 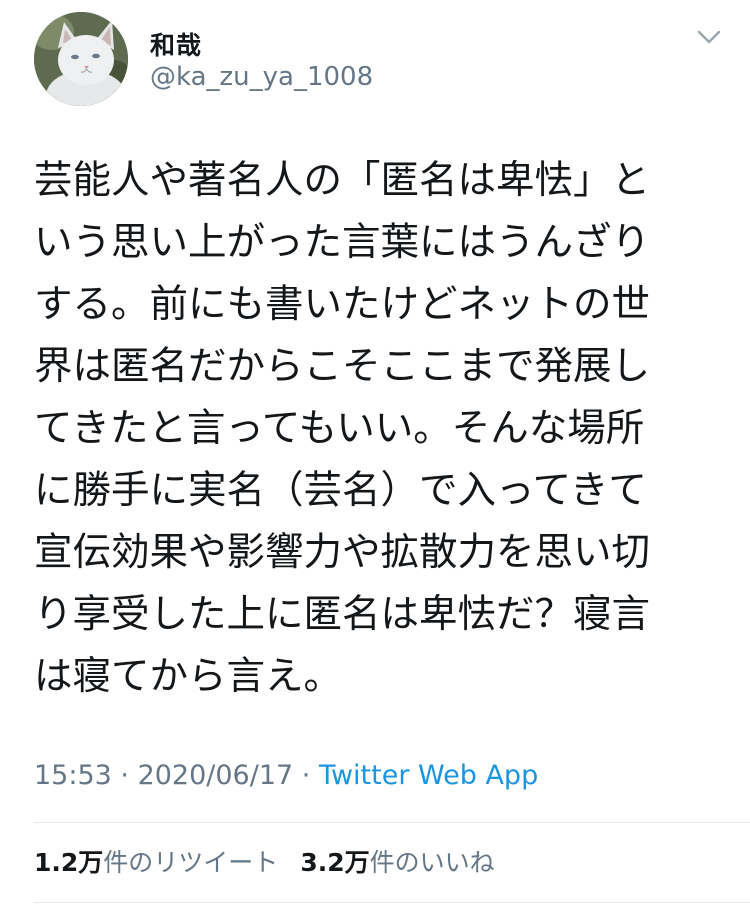 I want to click on likes-stat: 3.2万件のいいね, so click(x=397, y=862).